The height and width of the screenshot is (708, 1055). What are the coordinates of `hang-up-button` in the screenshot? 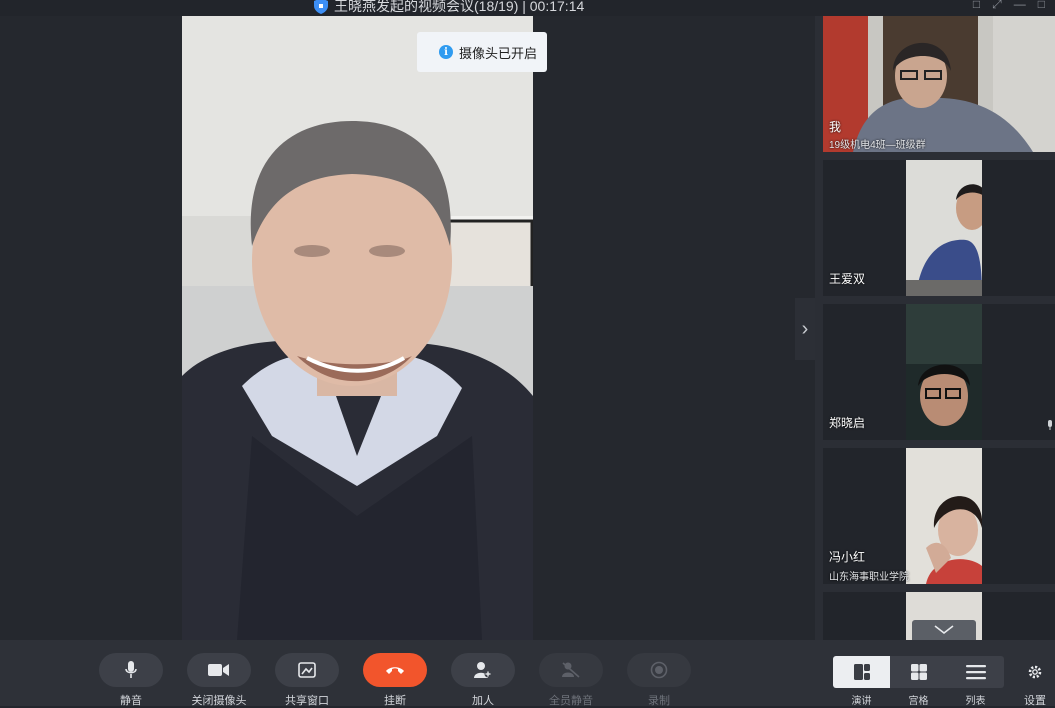 It's located at (395, 670).